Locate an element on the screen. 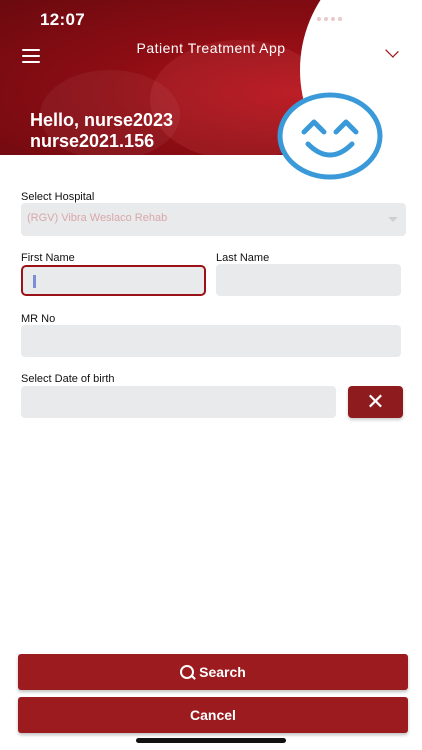 The image size is (422, 750). wifi-icon is located at coordinates (358, 19).